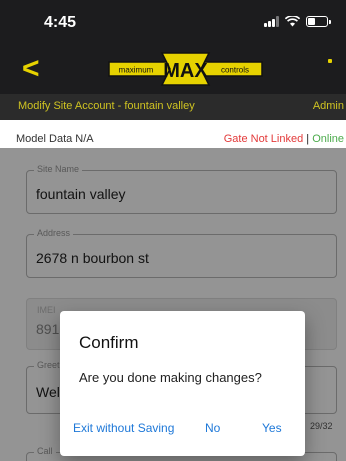 This screenshot has height=461, width=346. What do you see at coordinates (330, 61) in the screenshot?
I see `menu-dot-icon` at bounding box center [330, 61].